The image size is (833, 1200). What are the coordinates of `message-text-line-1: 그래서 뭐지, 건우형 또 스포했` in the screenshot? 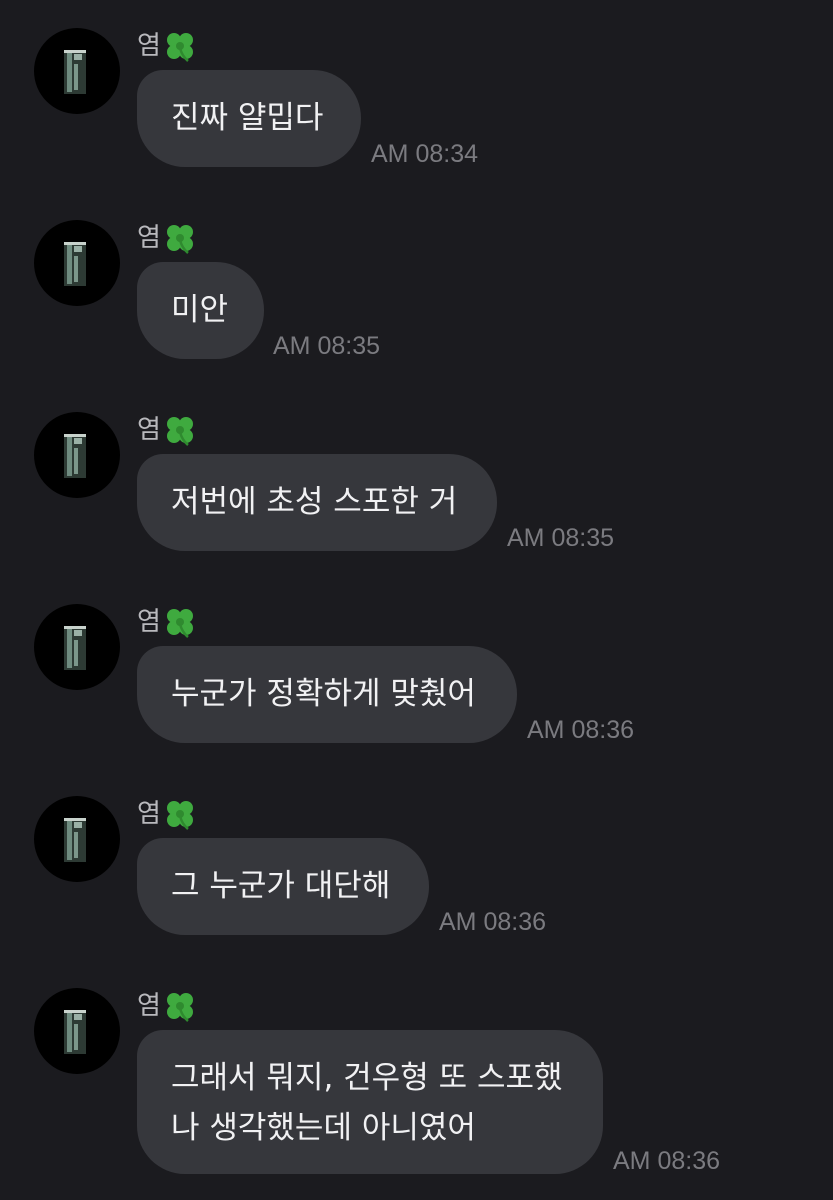 It's located at (367, 1078).